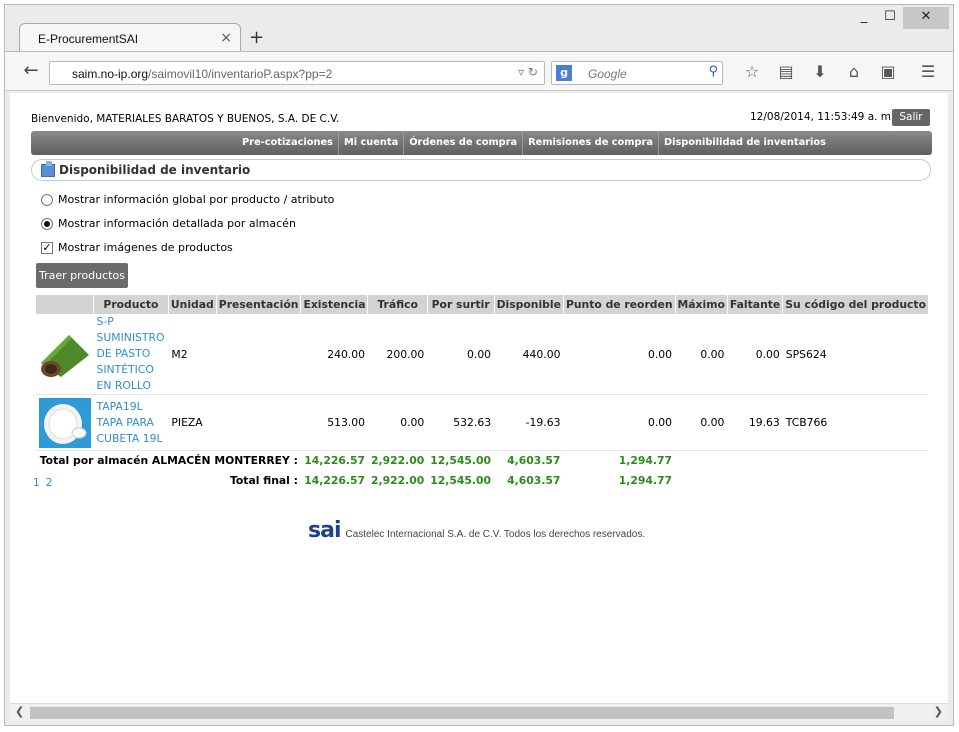 Image resolution: width=959 pixels, height=732 pixels. I want to click on reading-list-icon: ▤, so click(786, 71).